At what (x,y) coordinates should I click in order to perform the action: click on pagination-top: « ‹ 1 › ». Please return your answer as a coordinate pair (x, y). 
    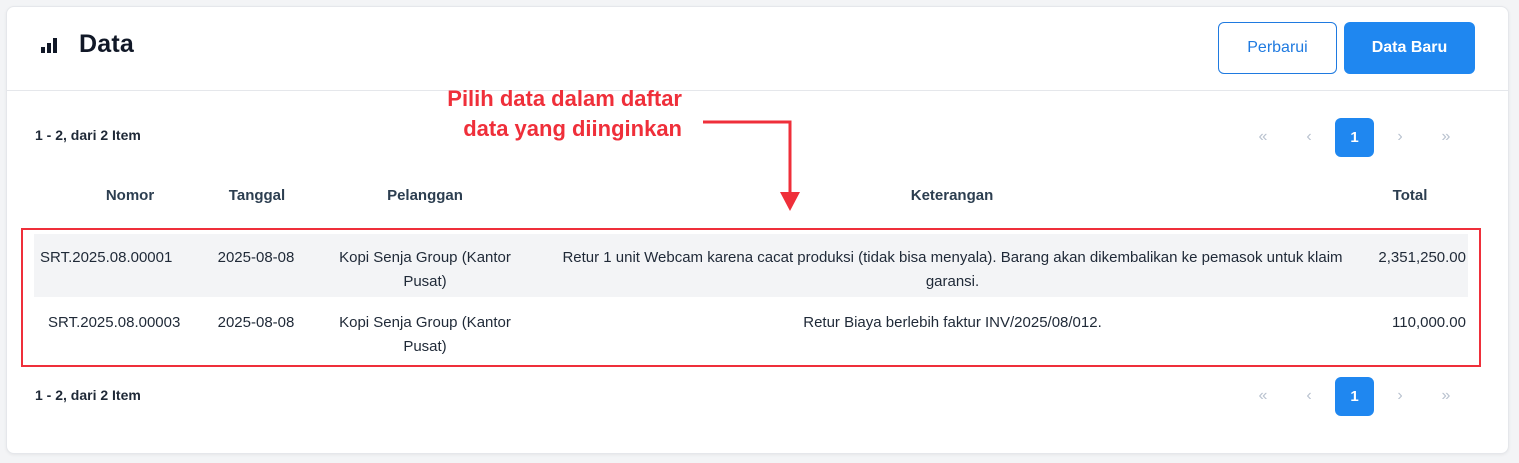
    Looking at the image, I should click on (1357, 137).